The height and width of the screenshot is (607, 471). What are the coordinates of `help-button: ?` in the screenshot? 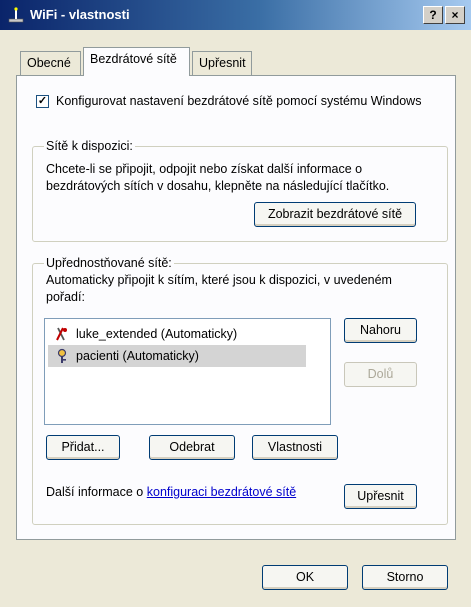 It's located at (433, 15).